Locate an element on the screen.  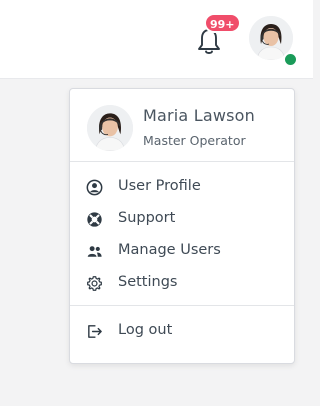
menu-item-label: User Profile is located at coordinates (159, 186).